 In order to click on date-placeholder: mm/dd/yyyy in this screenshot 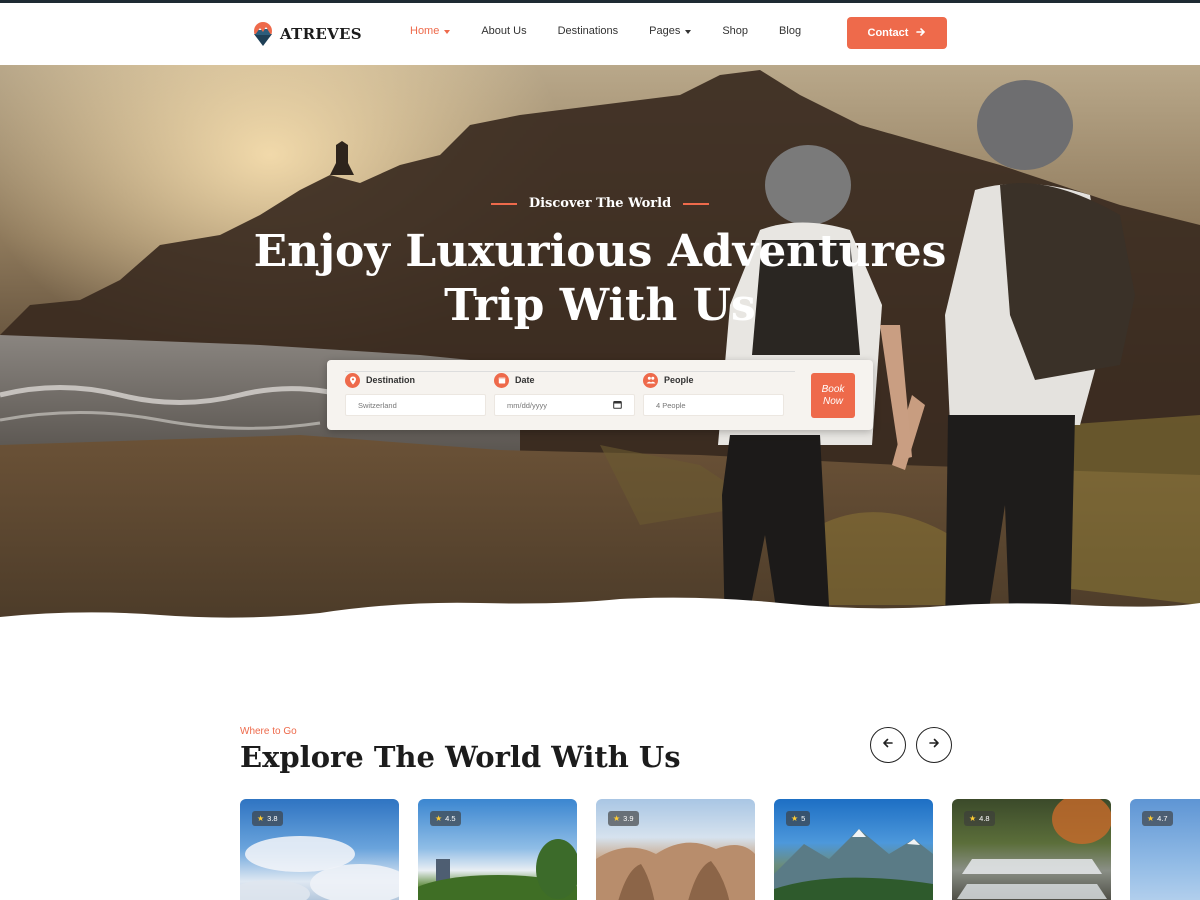, I will do `click(527, 405)`.